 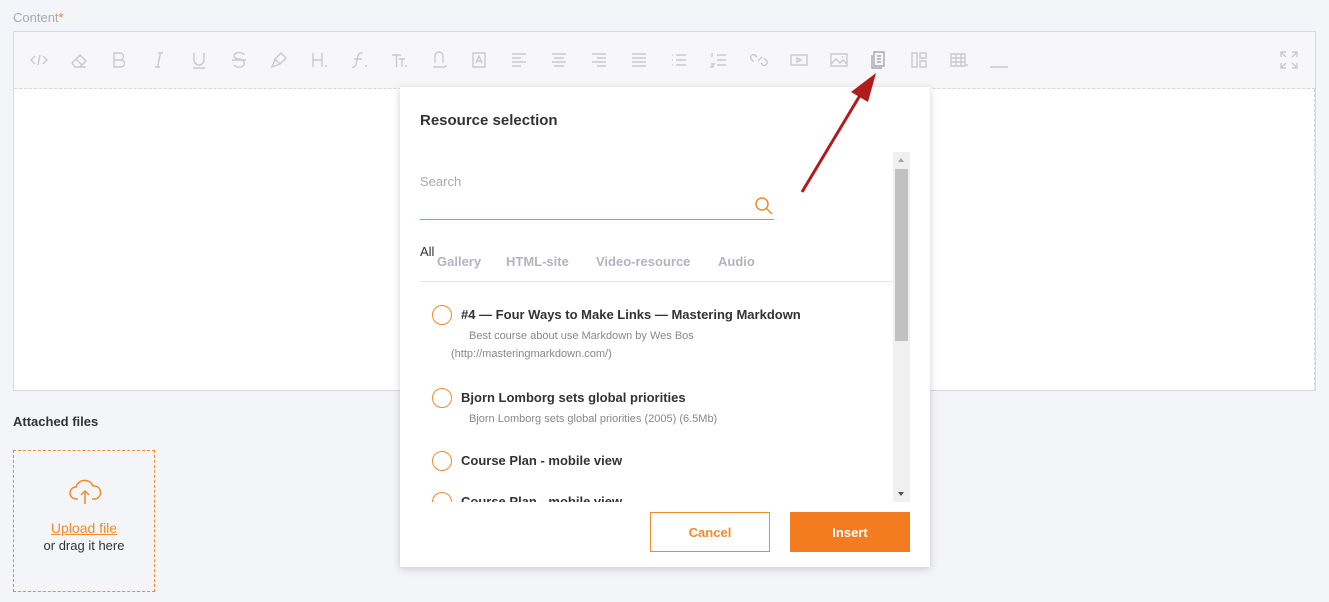 What do you see at coordinates (736, 261) in the screenshot?
I see `tab-audio: Audio` at bounding box center [736, 261].